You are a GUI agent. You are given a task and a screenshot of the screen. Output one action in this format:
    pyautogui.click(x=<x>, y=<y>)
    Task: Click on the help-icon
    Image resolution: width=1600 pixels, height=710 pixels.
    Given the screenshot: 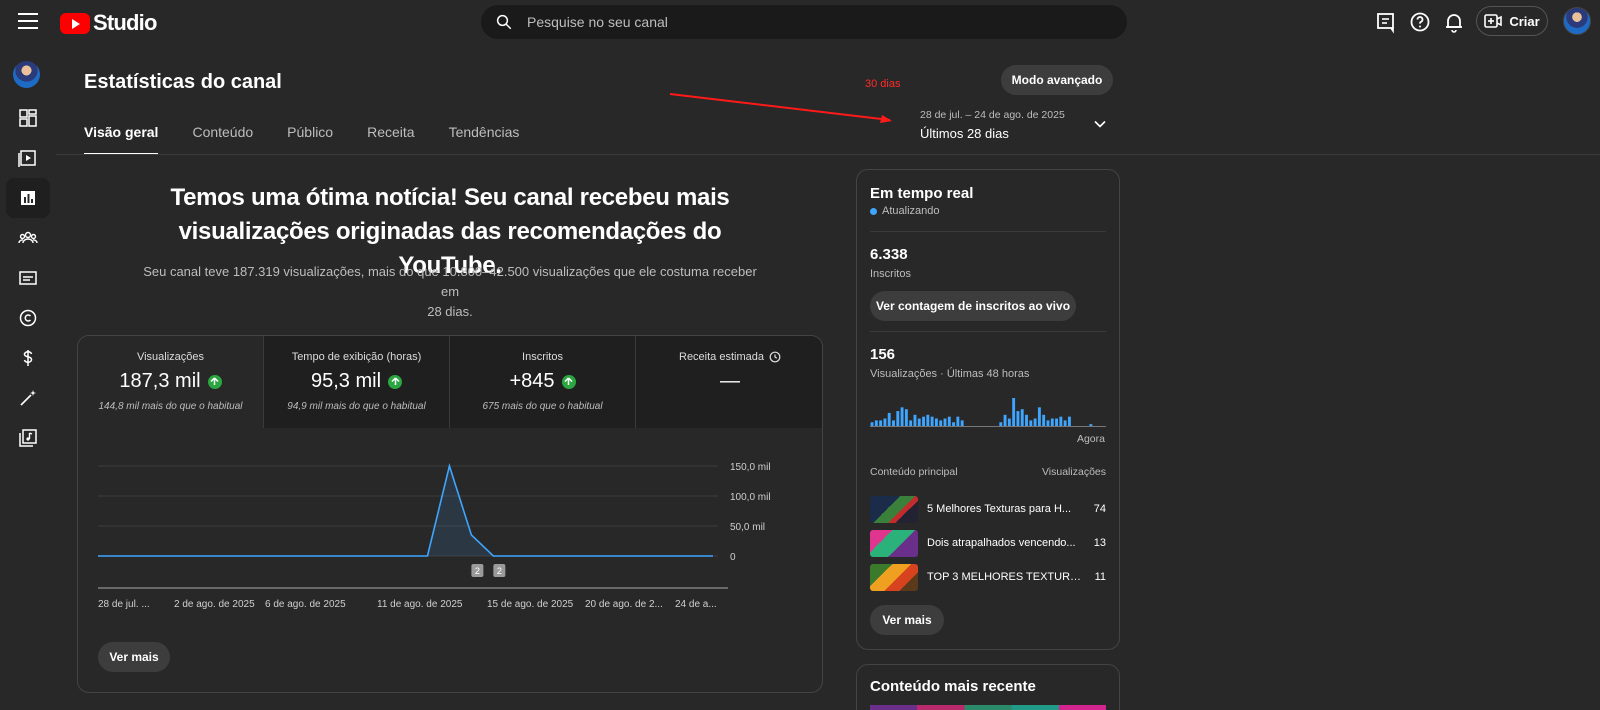 What is the action you would take?
    pyautogui.click(x=1420, y=22)
    